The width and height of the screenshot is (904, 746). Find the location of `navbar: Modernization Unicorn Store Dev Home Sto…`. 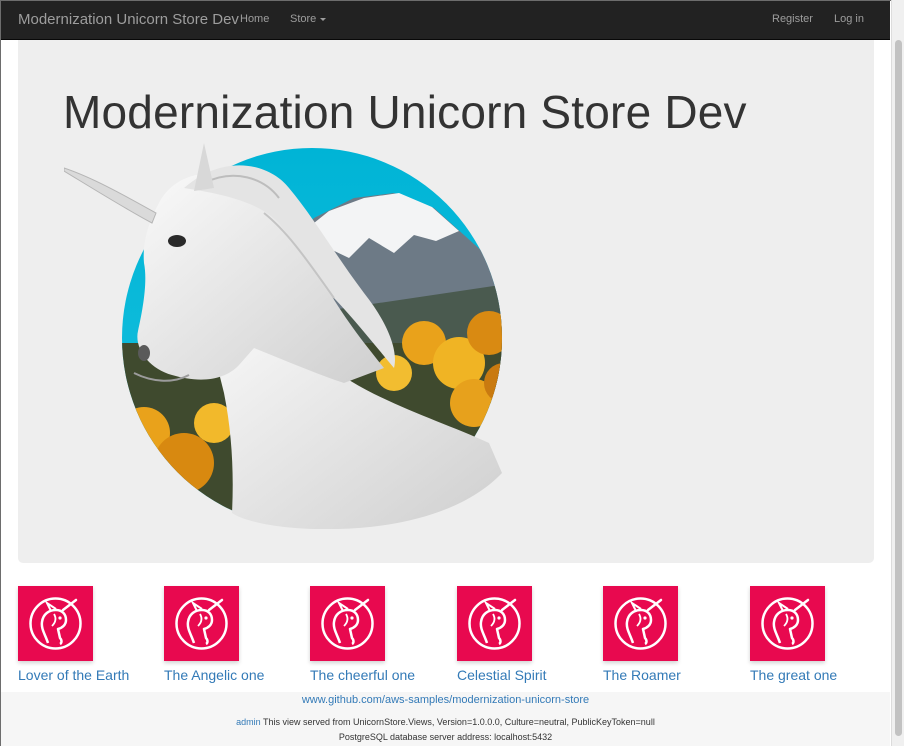

navbar: Modernization Unicorn Store Dev Home Sto… is located at coordinates (445, 20).